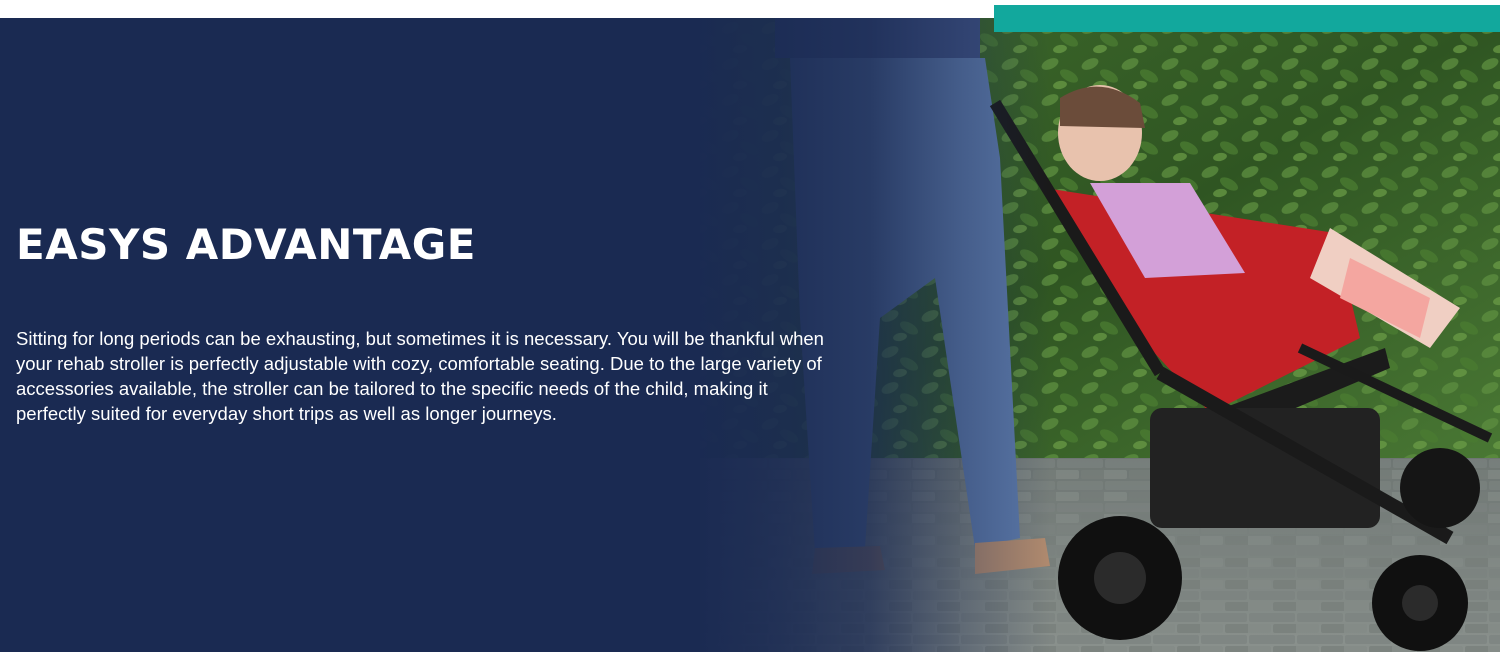  What do you see at coordinates (246, 244) in the screenshot?
I see `hero-title: EASYS ADVANTAGE` at bounding box center [246, 244].